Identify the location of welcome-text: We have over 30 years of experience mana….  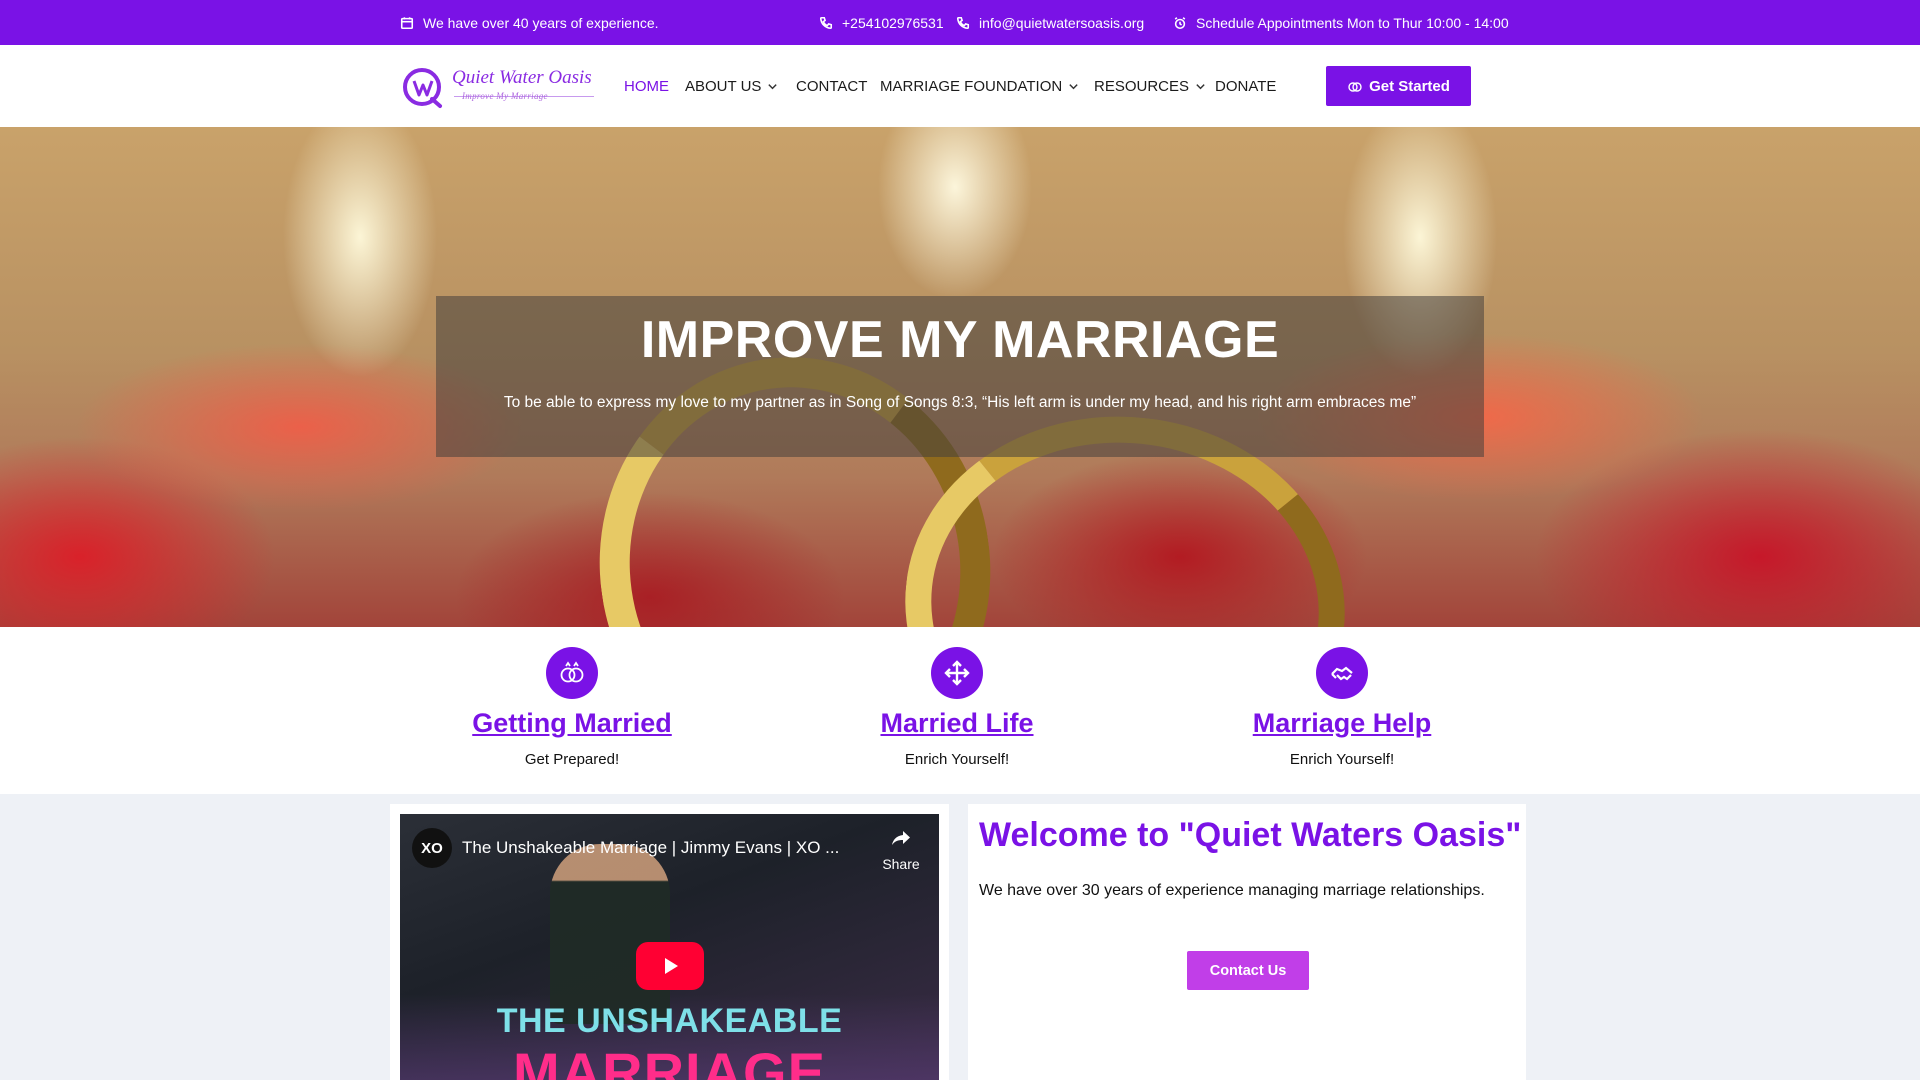
(1232, 890).